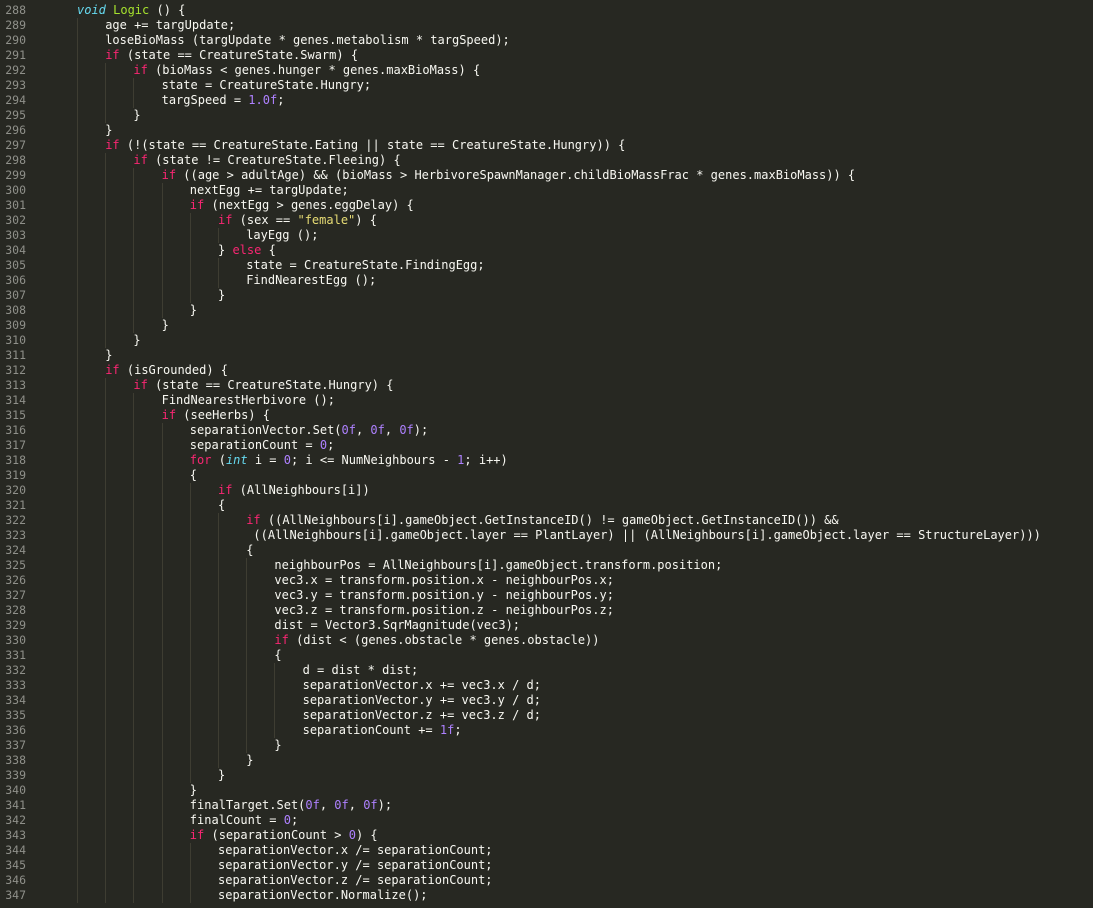  I want to click on code-line: 339}, so click(546, 775).